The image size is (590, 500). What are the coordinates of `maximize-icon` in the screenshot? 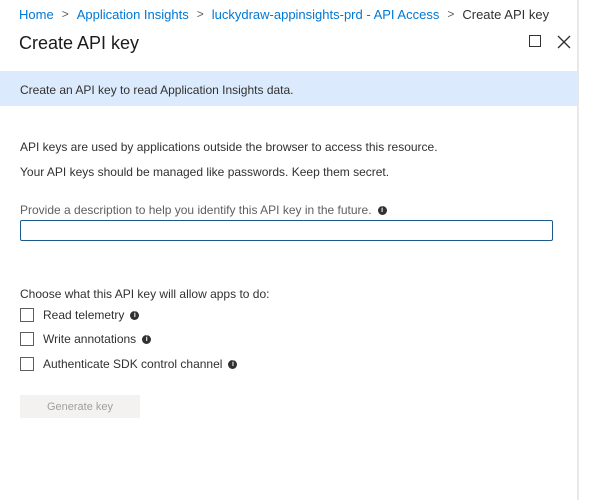 It's located at (536, 42).